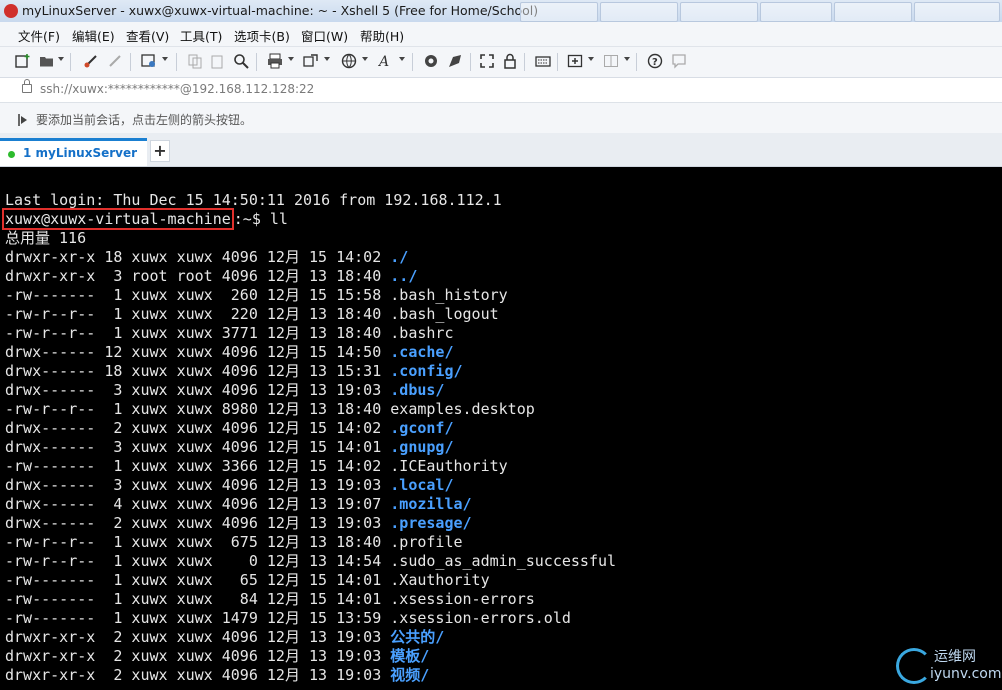 The width and height of the screenshot is (1002, 690). Describe the element at coordinates (324, 35) in the screenshot. I see `menu-window: 窗口(W)` at that location.